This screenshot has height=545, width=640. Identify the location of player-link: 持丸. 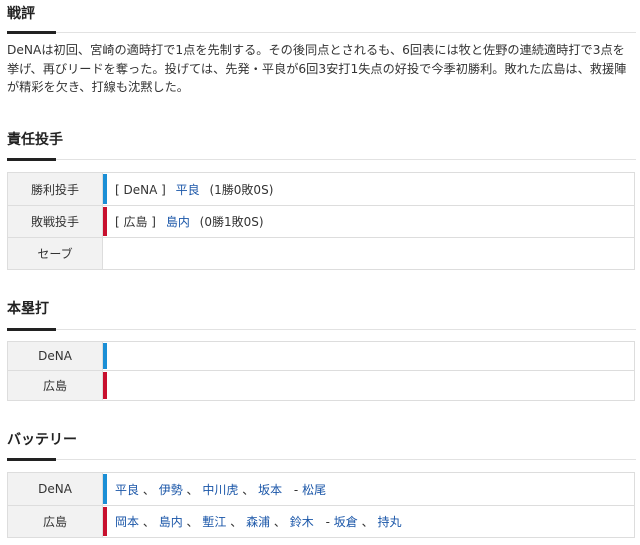
(389, 522).